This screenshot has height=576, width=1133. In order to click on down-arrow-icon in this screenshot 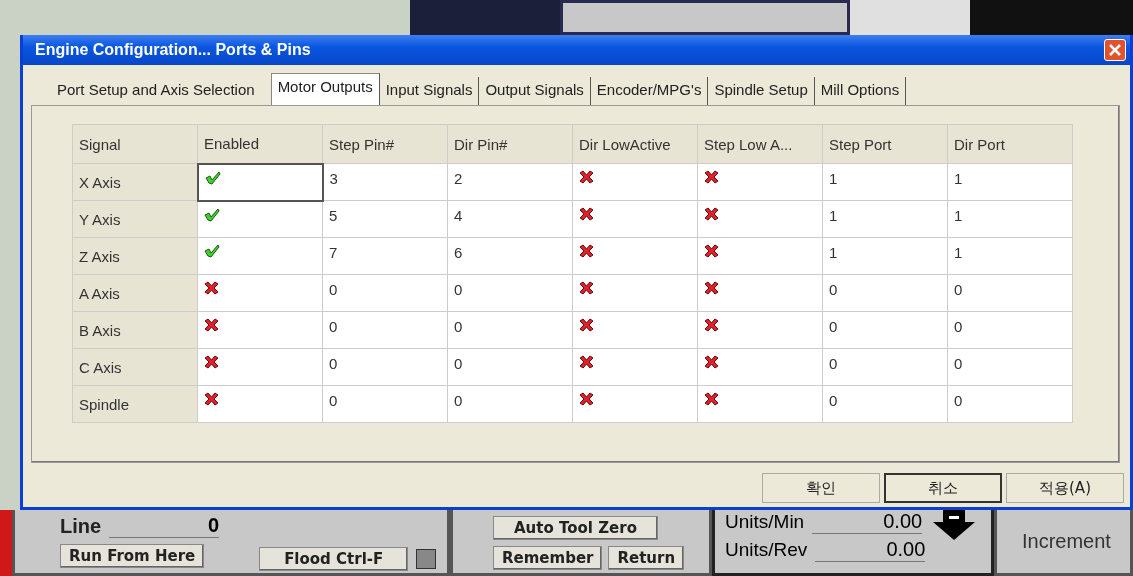, I will do `click(954, 525)`.